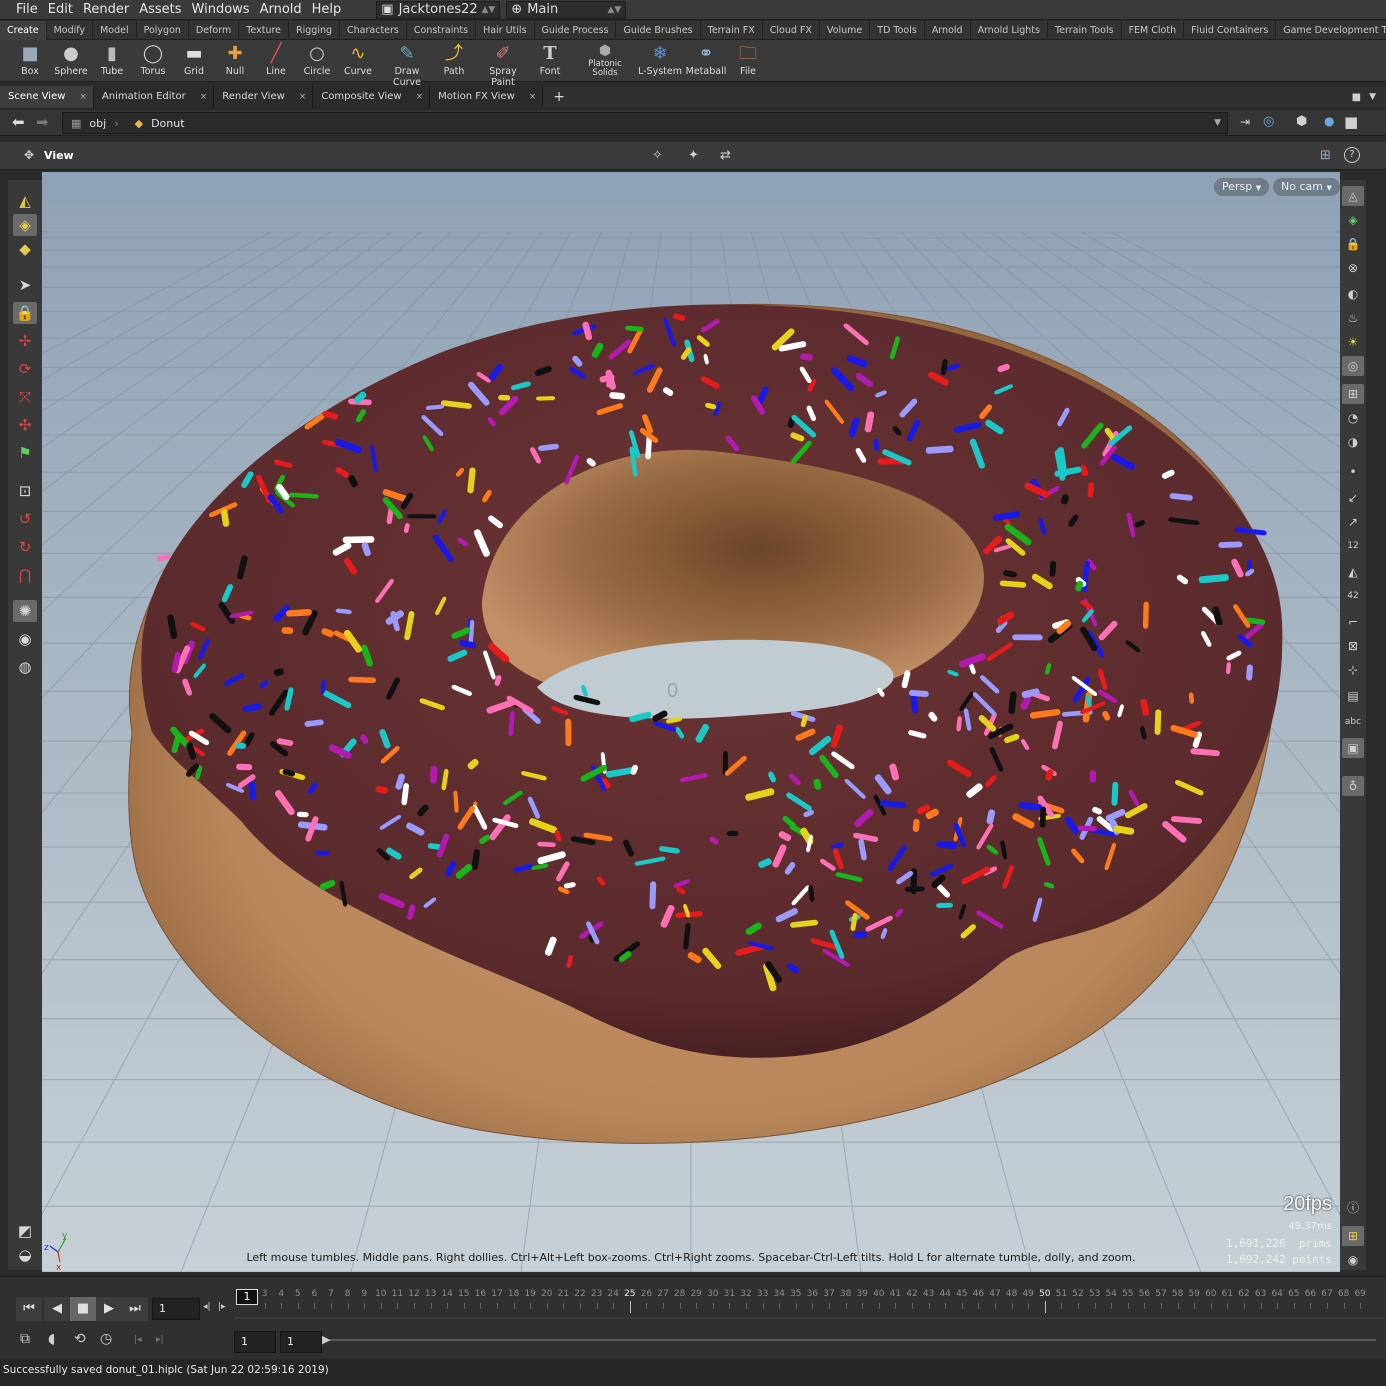  Describe the element at coordinates (442, 30) in the screenshot. I see `shelf-tab-constraints: Constraints` at that location.